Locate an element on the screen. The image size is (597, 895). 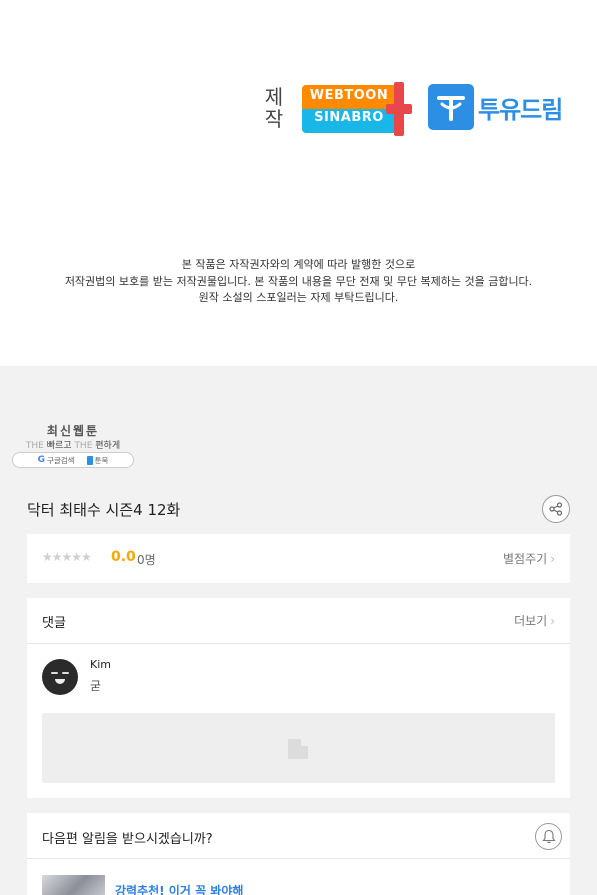
notice-line-3: 원작 소설의 스포일러는 자제 부탁드립니다. is located at coordinates (298, 297).